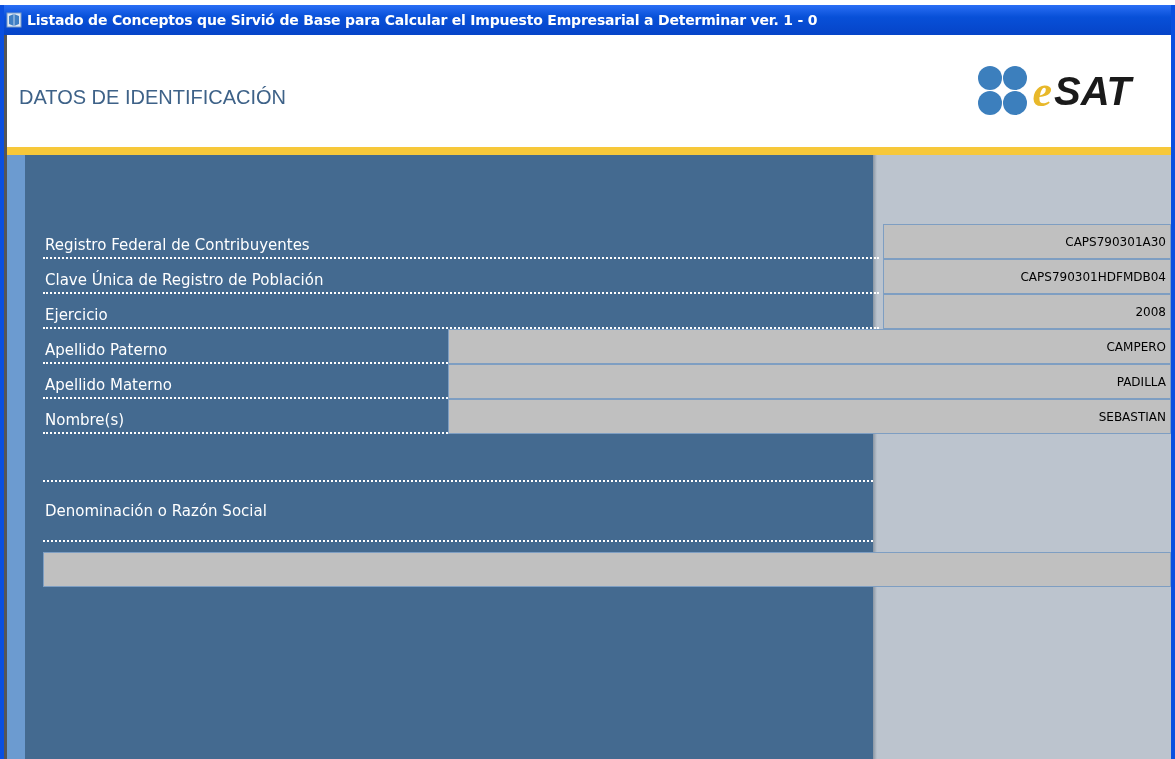 This screenshot has height=759, width=1175. I want to click on field-label: Clave Única de Registro de Población, so click(461, 276).